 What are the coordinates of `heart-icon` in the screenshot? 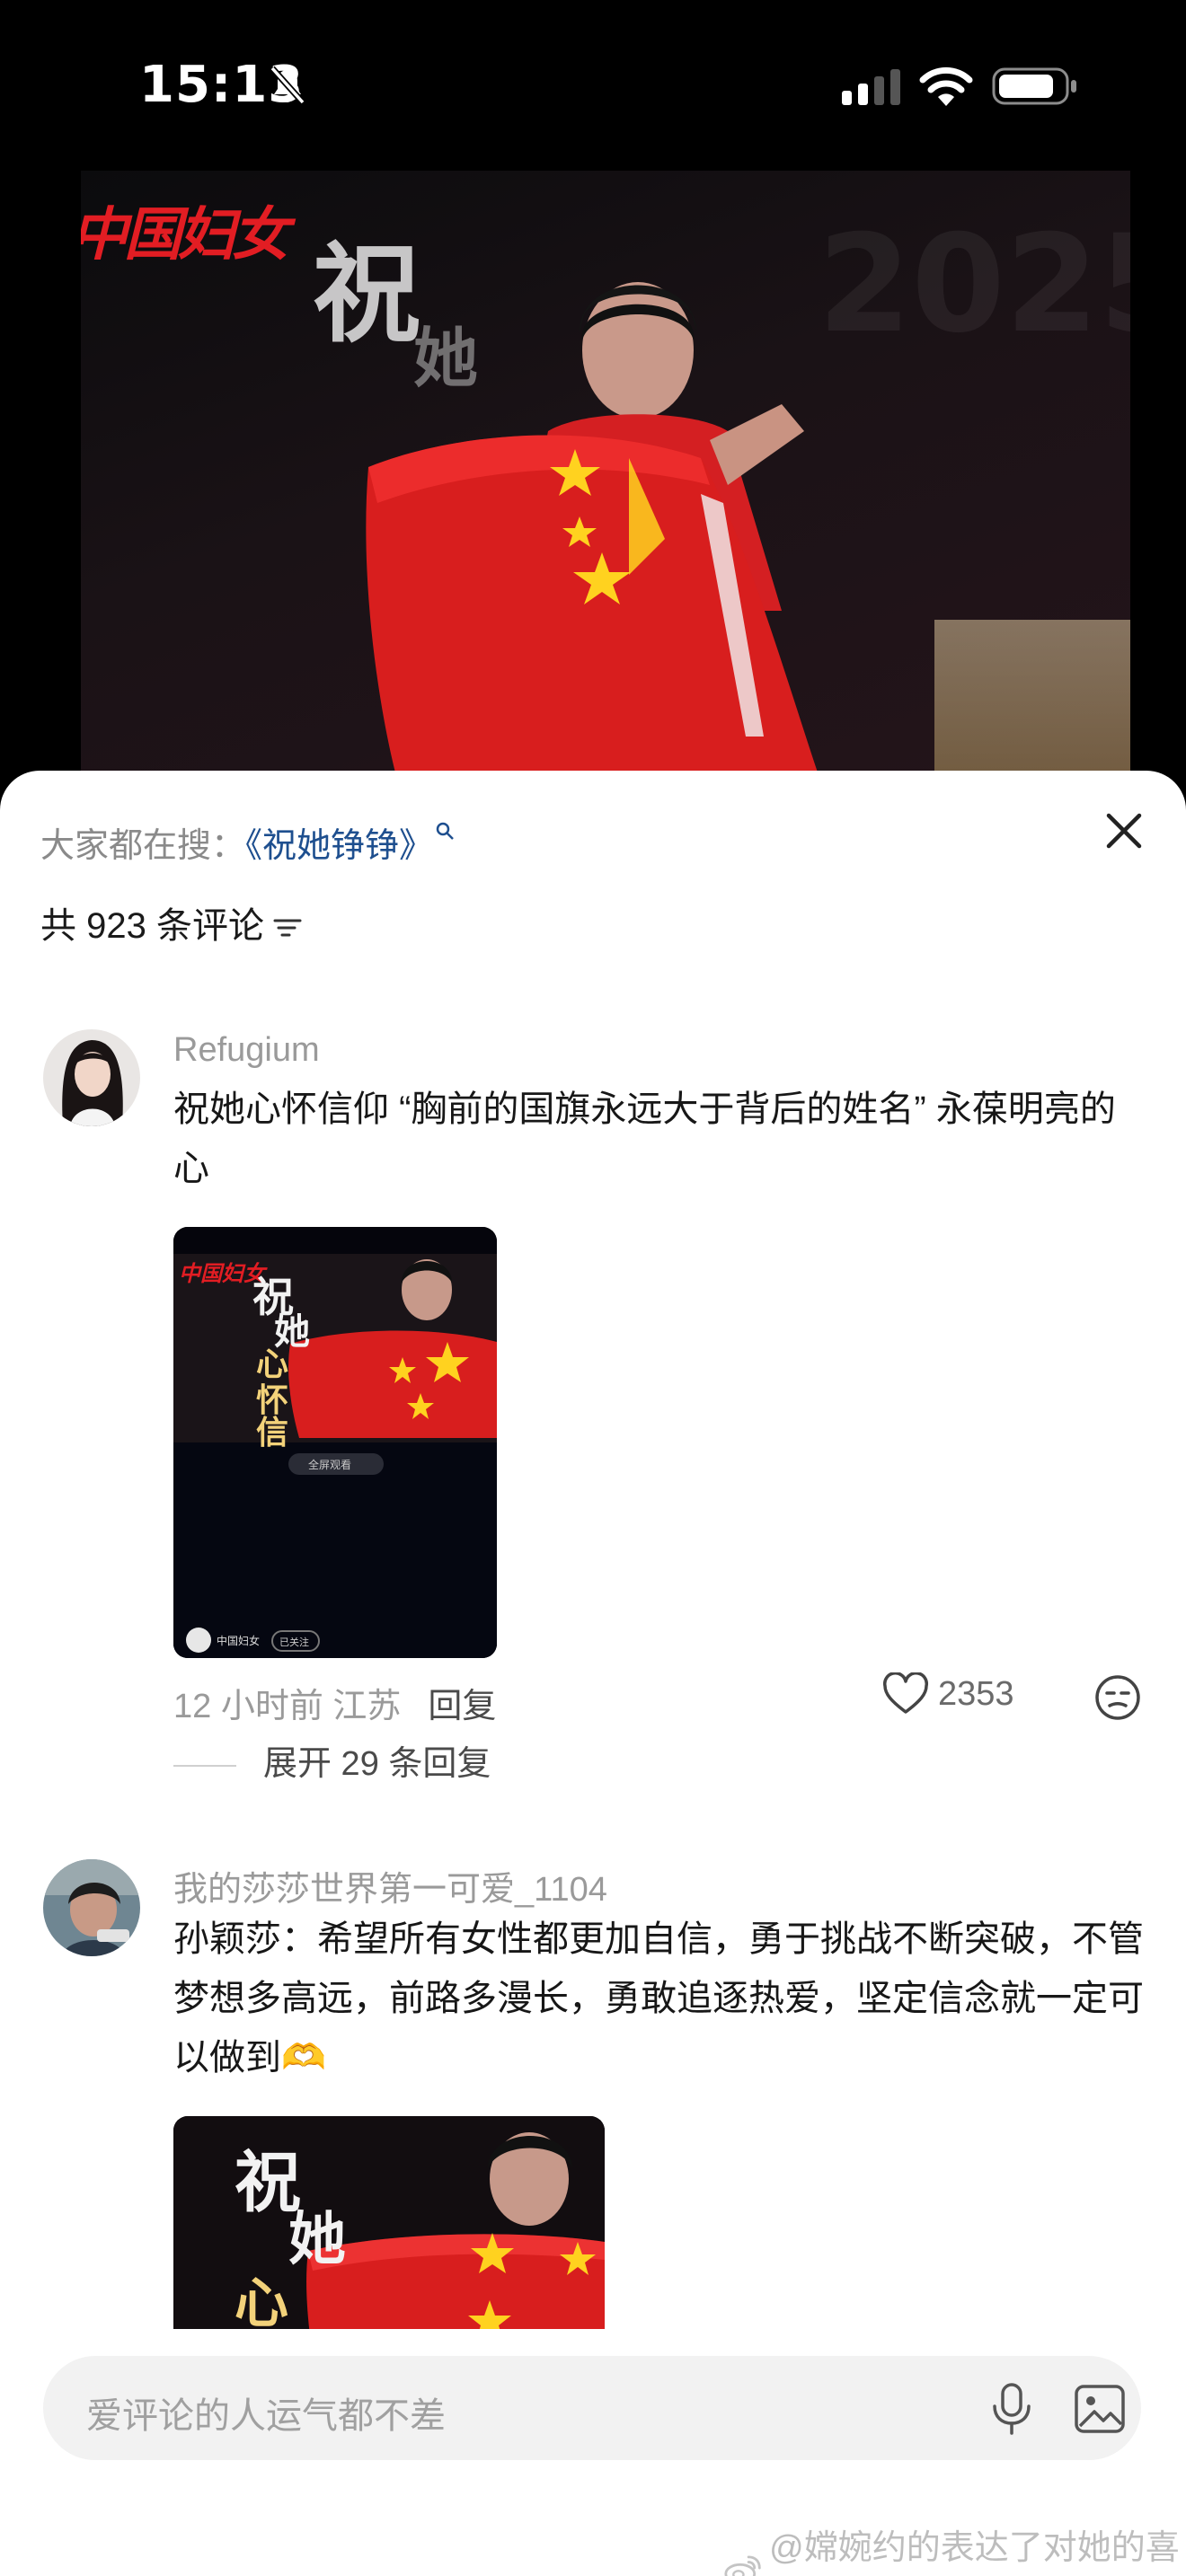 It's located at (905, 1693).